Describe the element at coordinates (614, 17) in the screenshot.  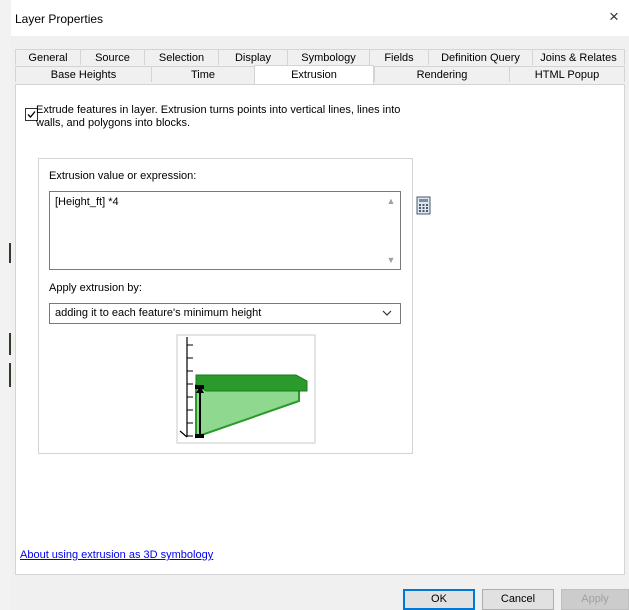
I see `close-icon: ×` at that location.